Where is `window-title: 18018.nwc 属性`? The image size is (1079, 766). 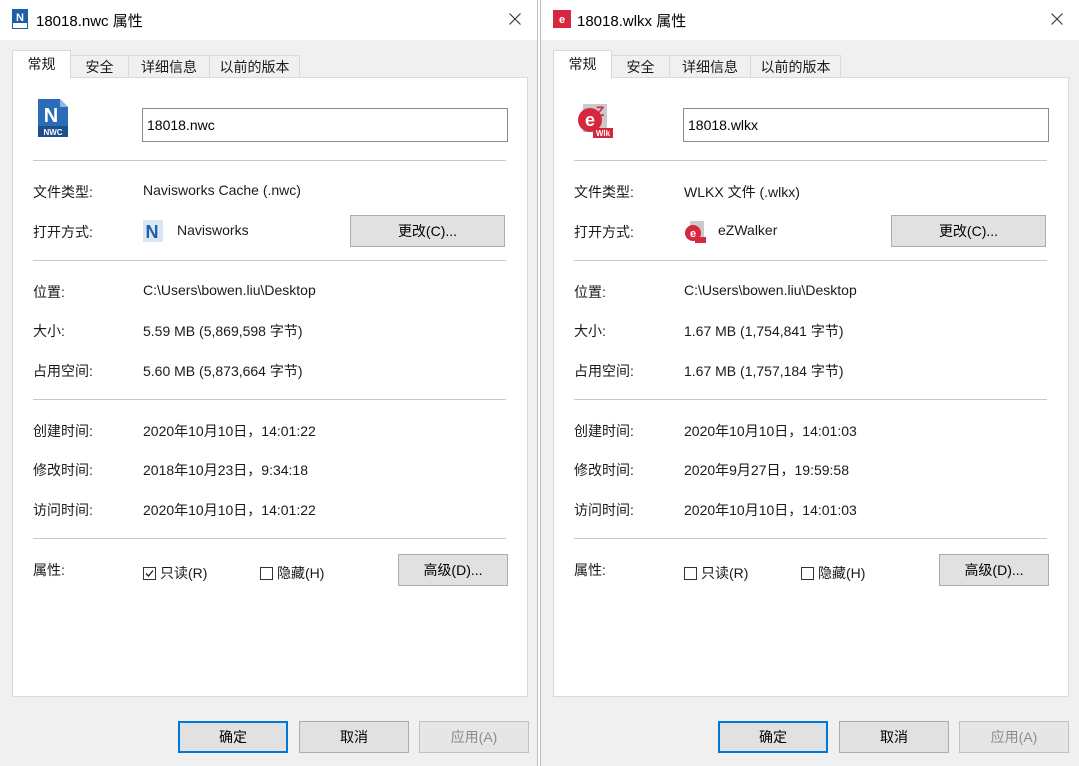 window-title: 18018.nwc 属性 is located at coordinates (89, 21).